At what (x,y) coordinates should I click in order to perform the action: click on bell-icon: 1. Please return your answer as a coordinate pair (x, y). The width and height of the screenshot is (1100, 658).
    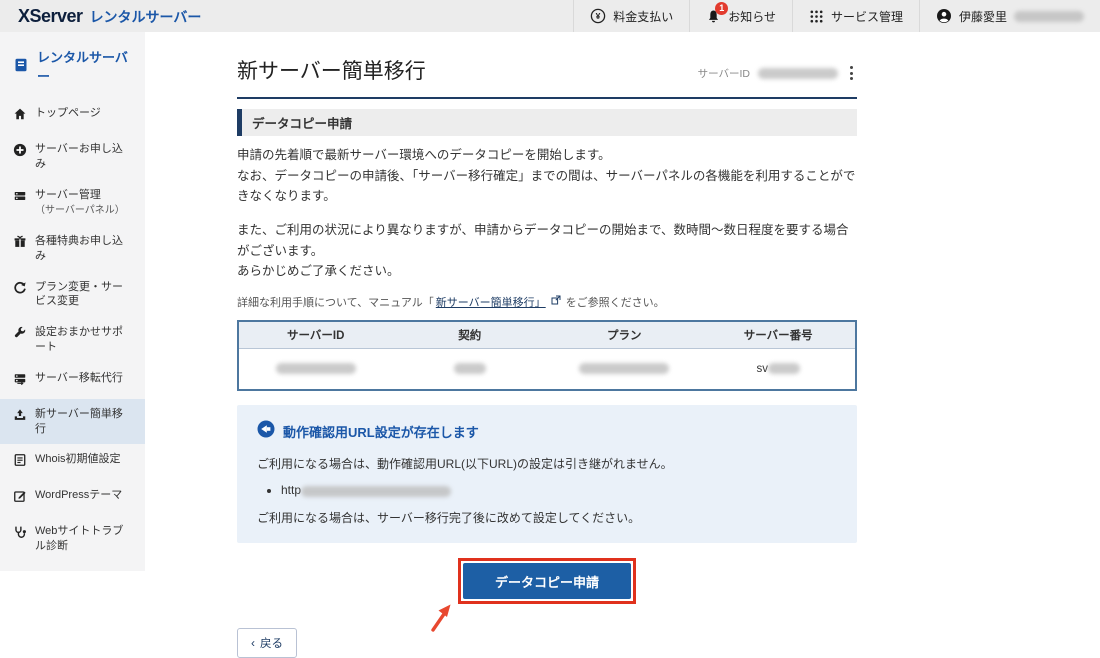
    Looking at the image, I should click on (717, 12).